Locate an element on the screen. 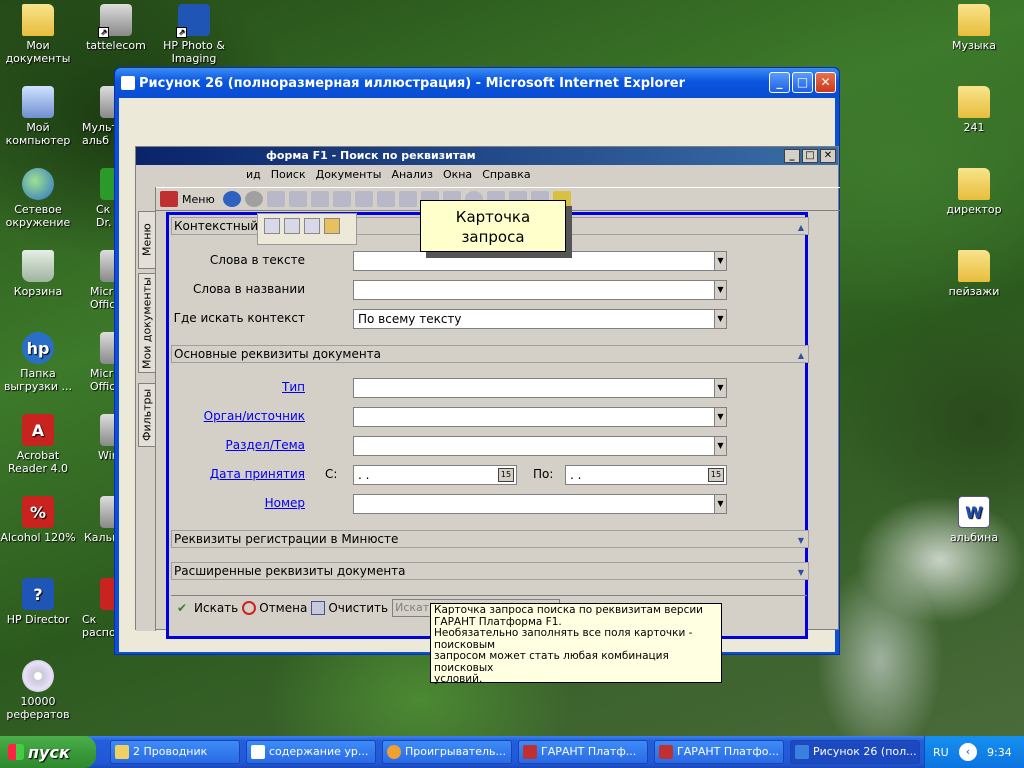  tab-my-documents: Мои документы is located at coordinates (147, 323).